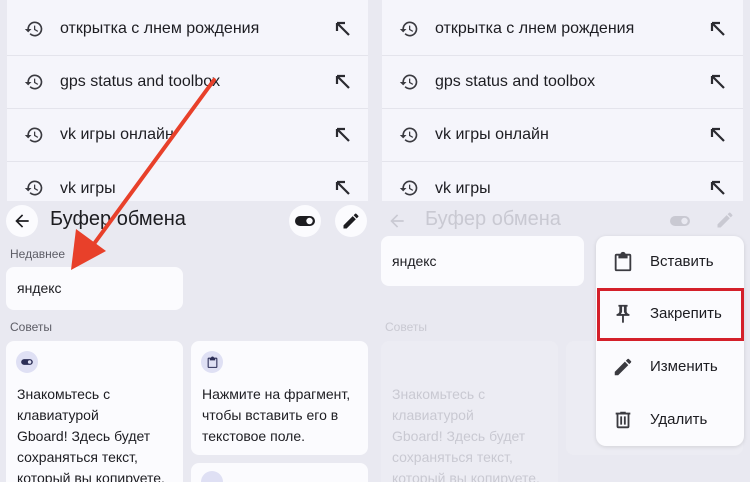 The height and width of the screenshot is (482, 750). What do you see at coordinates (38, 254) in the screenshot?
I see `recent-section-label: Недавнее` at bounding box center [38, 254].